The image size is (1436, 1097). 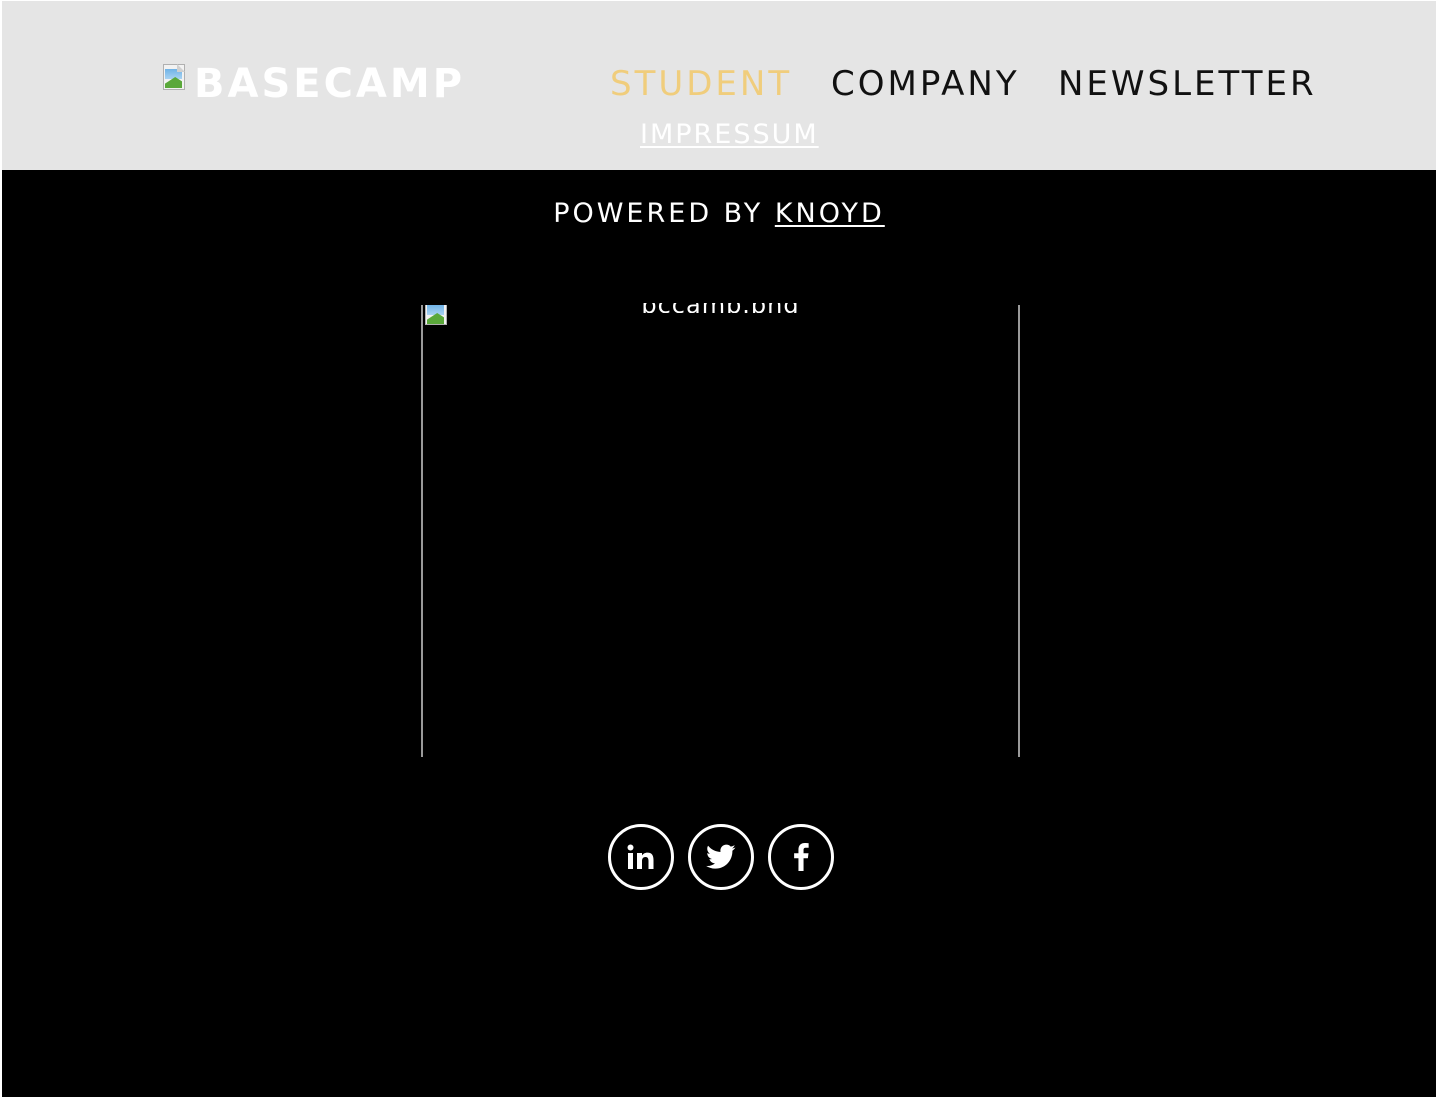 I want to click on linkedin-icon, so click(x=641, y=857).